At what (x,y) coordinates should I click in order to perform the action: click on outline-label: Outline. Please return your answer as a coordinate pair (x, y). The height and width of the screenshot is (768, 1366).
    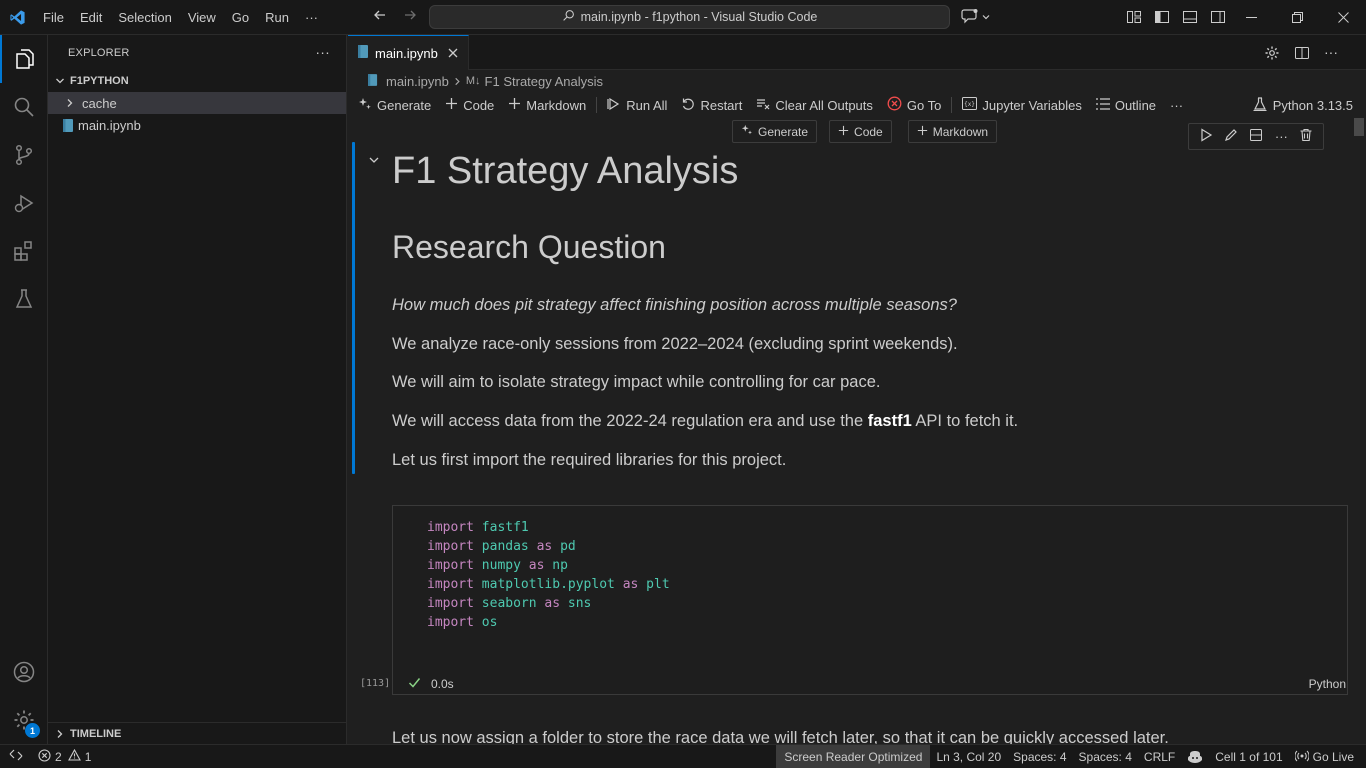
    Looking at the image, I should click on (1135, 105).